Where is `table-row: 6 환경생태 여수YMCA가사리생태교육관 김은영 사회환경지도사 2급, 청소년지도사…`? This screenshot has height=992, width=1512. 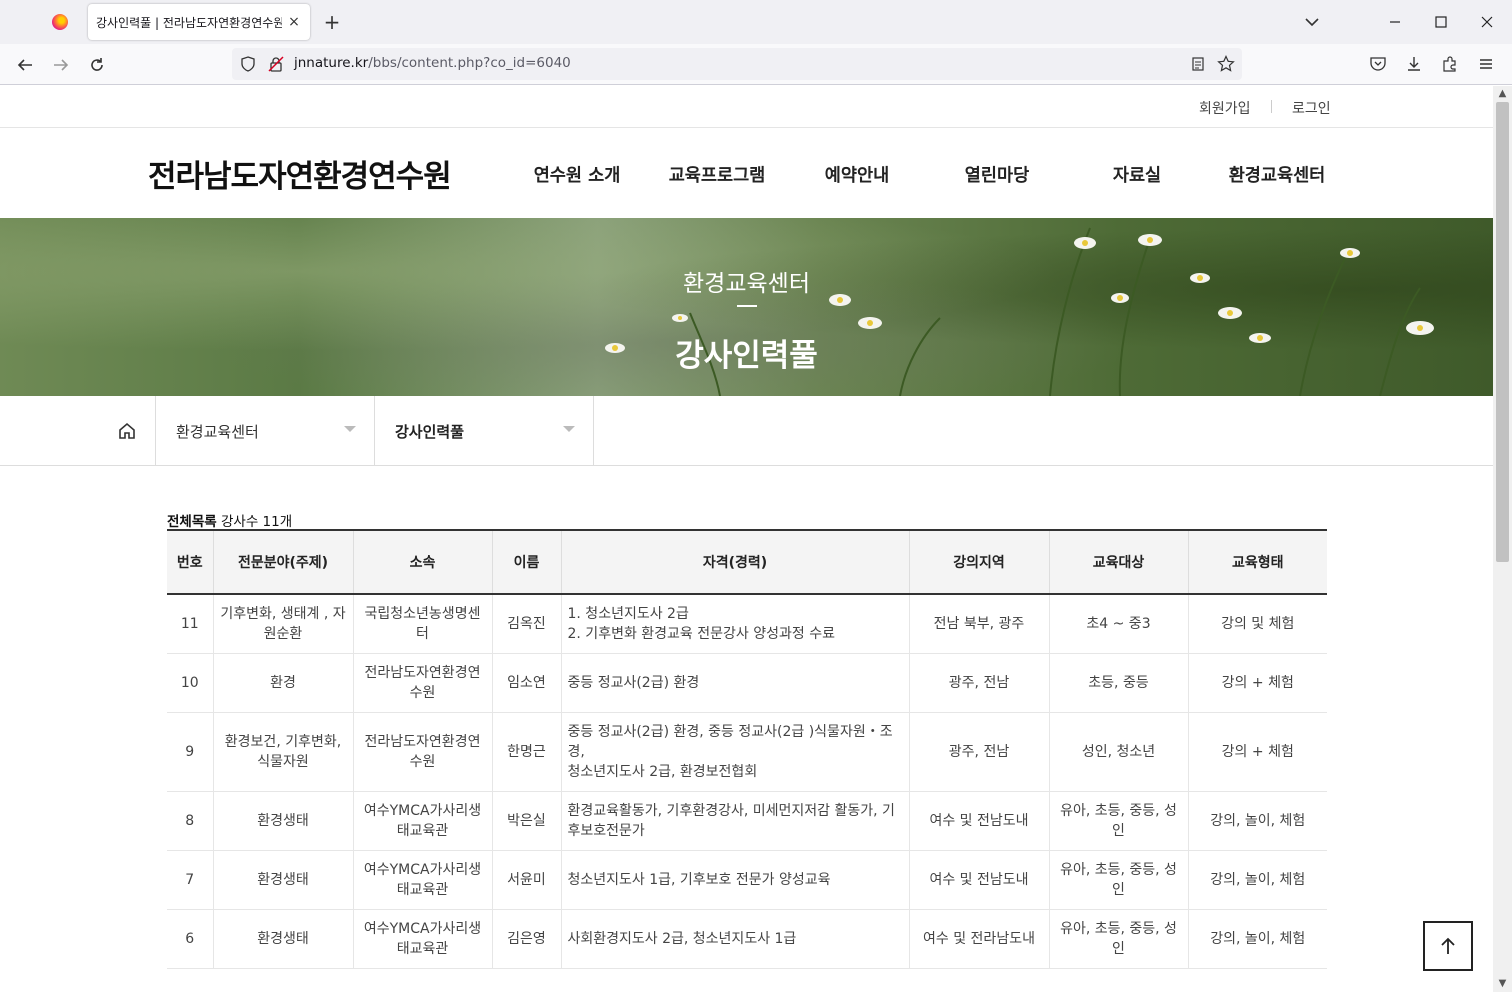 table-row: 6 환경생태 여수YMCA가사리생태교육관 김은영 사회환경지도사 2급, 청소년지도사… is located at coordinates (747, 939).